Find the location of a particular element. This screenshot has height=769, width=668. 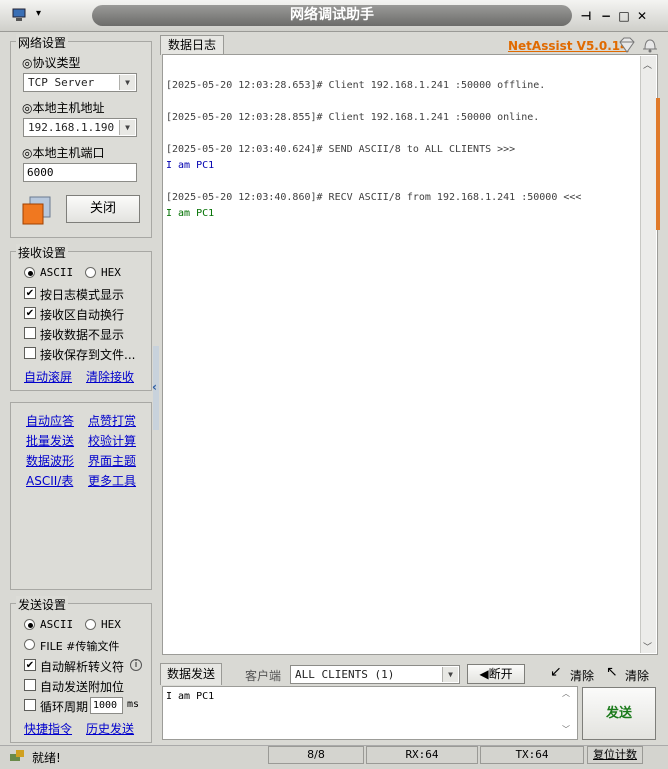

escape-checkbox: ✔ is located at coordinates (30, 665).